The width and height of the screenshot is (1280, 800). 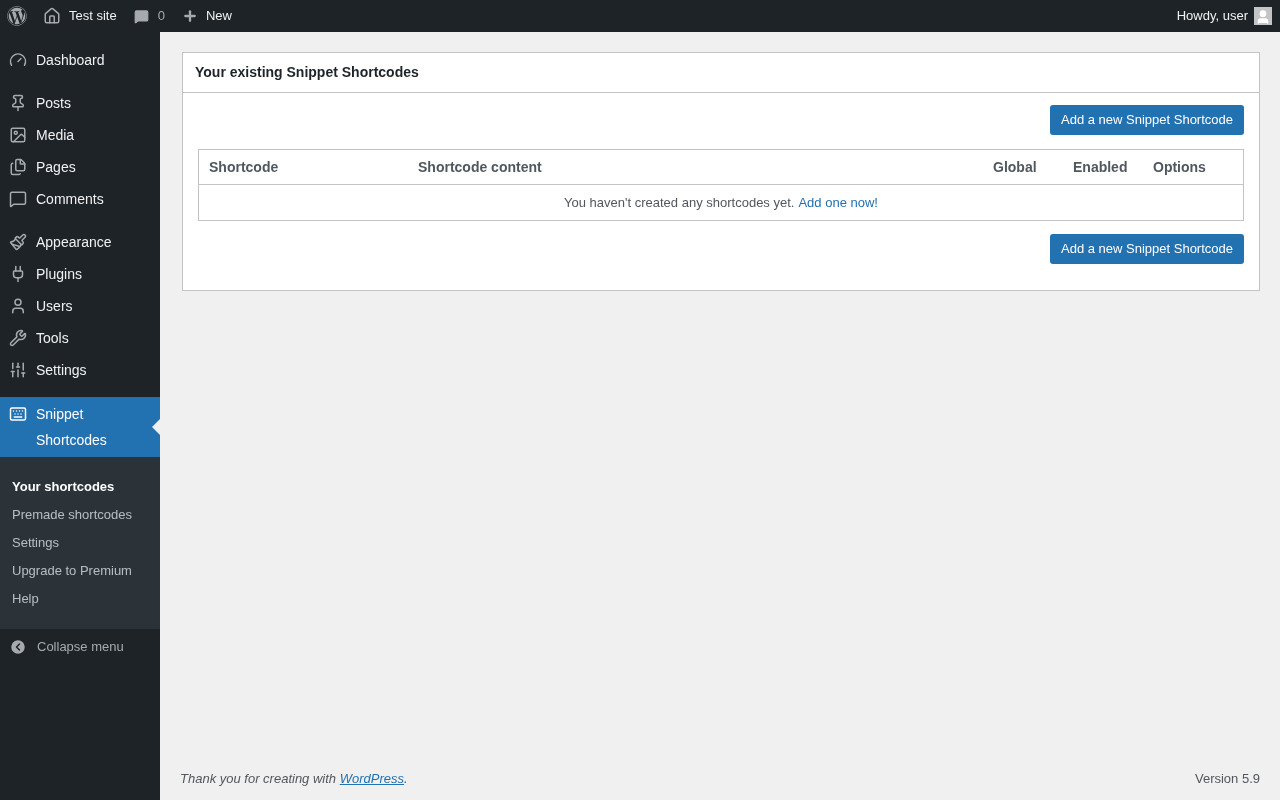 I want to click on plus-icon, so click(x=189, y=16).